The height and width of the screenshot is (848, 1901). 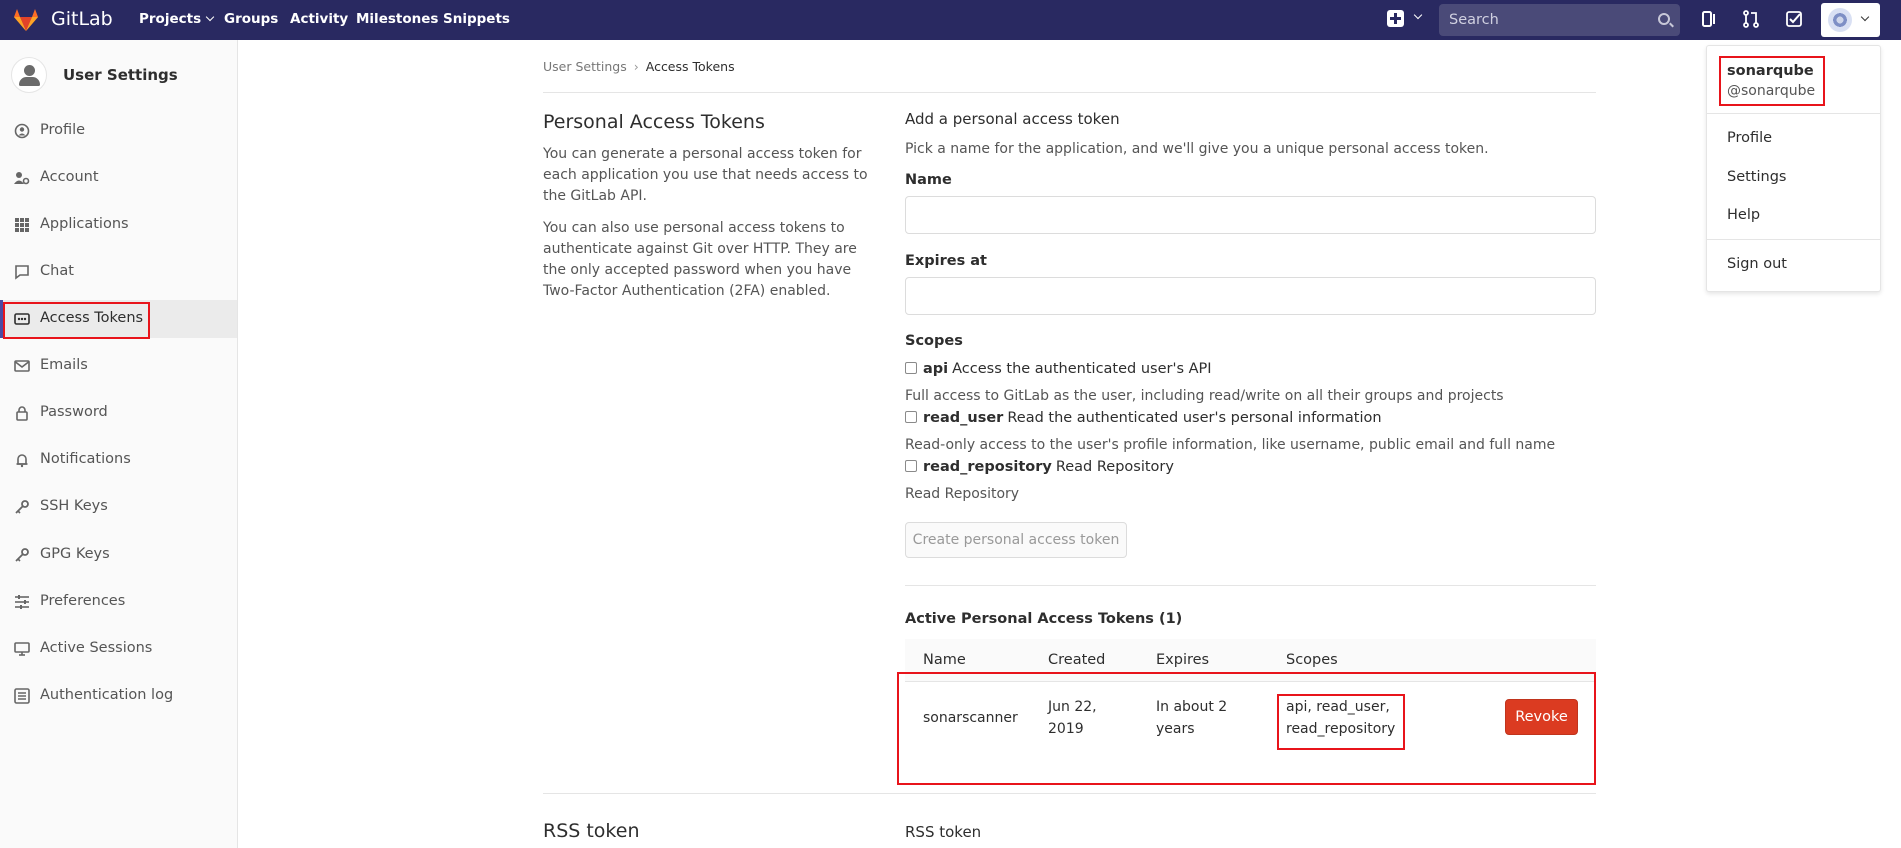 I want to click on sidebar-item-label: Preferences, so click(x=83, y=601).